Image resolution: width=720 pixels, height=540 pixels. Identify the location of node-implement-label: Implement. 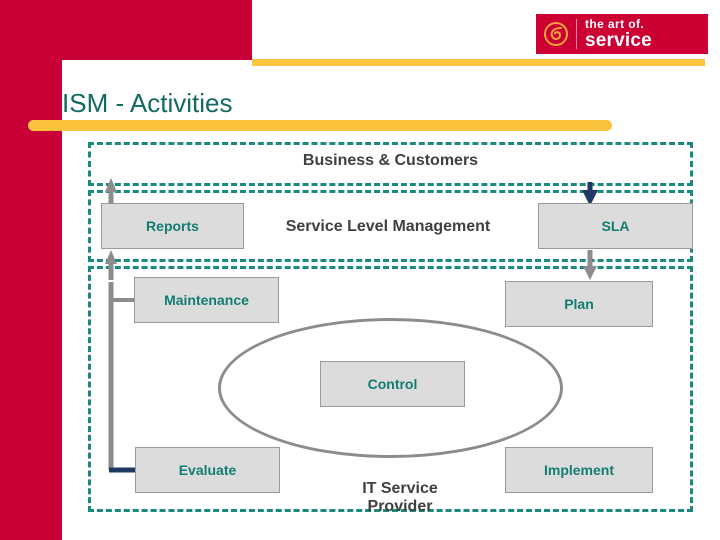
(578, 470).